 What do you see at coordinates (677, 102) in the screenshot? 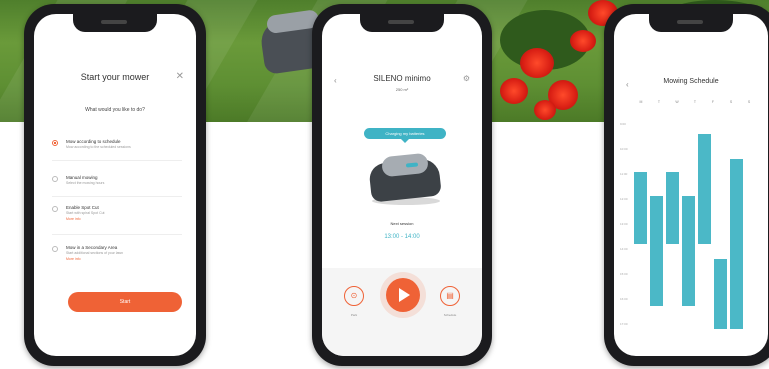
I see `day-label: W` at bounding box center [677, 102].